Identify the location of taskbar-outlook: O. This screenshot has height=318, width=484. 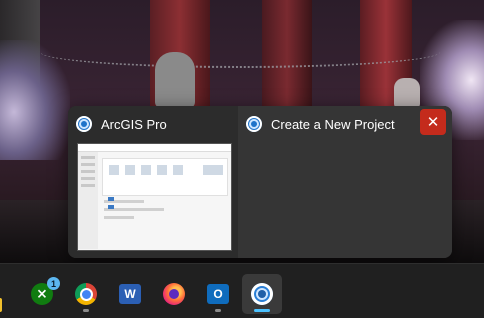
(218, 294).